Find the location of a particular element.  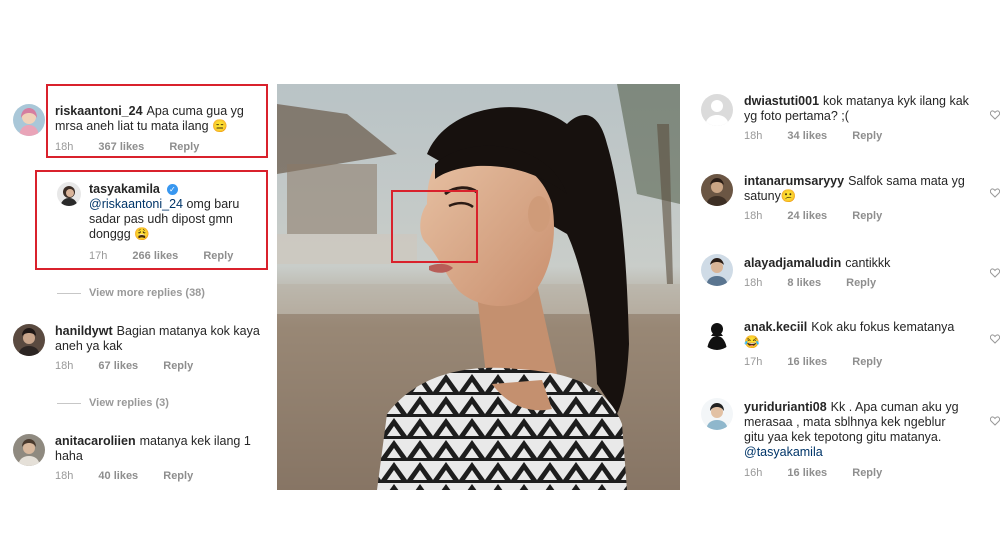

likes-count: 24 likes is located at coordinates (807, 216).